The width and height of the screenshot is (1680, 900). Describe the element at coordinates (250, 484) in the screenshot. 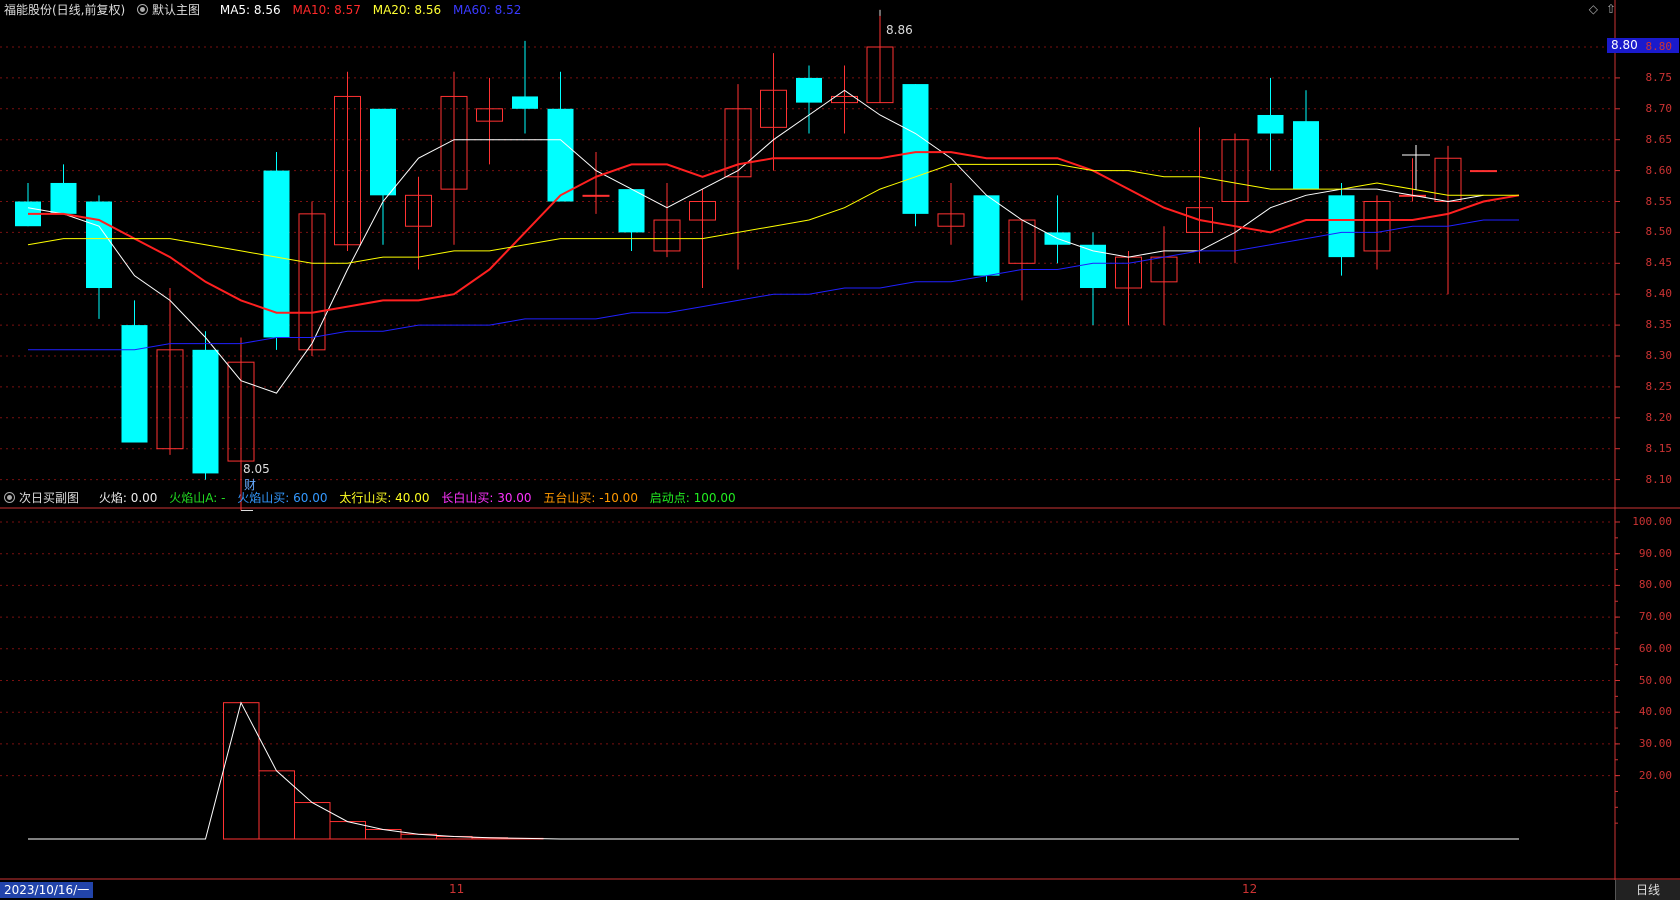

I see `finance-event-badge: 财` at that location.